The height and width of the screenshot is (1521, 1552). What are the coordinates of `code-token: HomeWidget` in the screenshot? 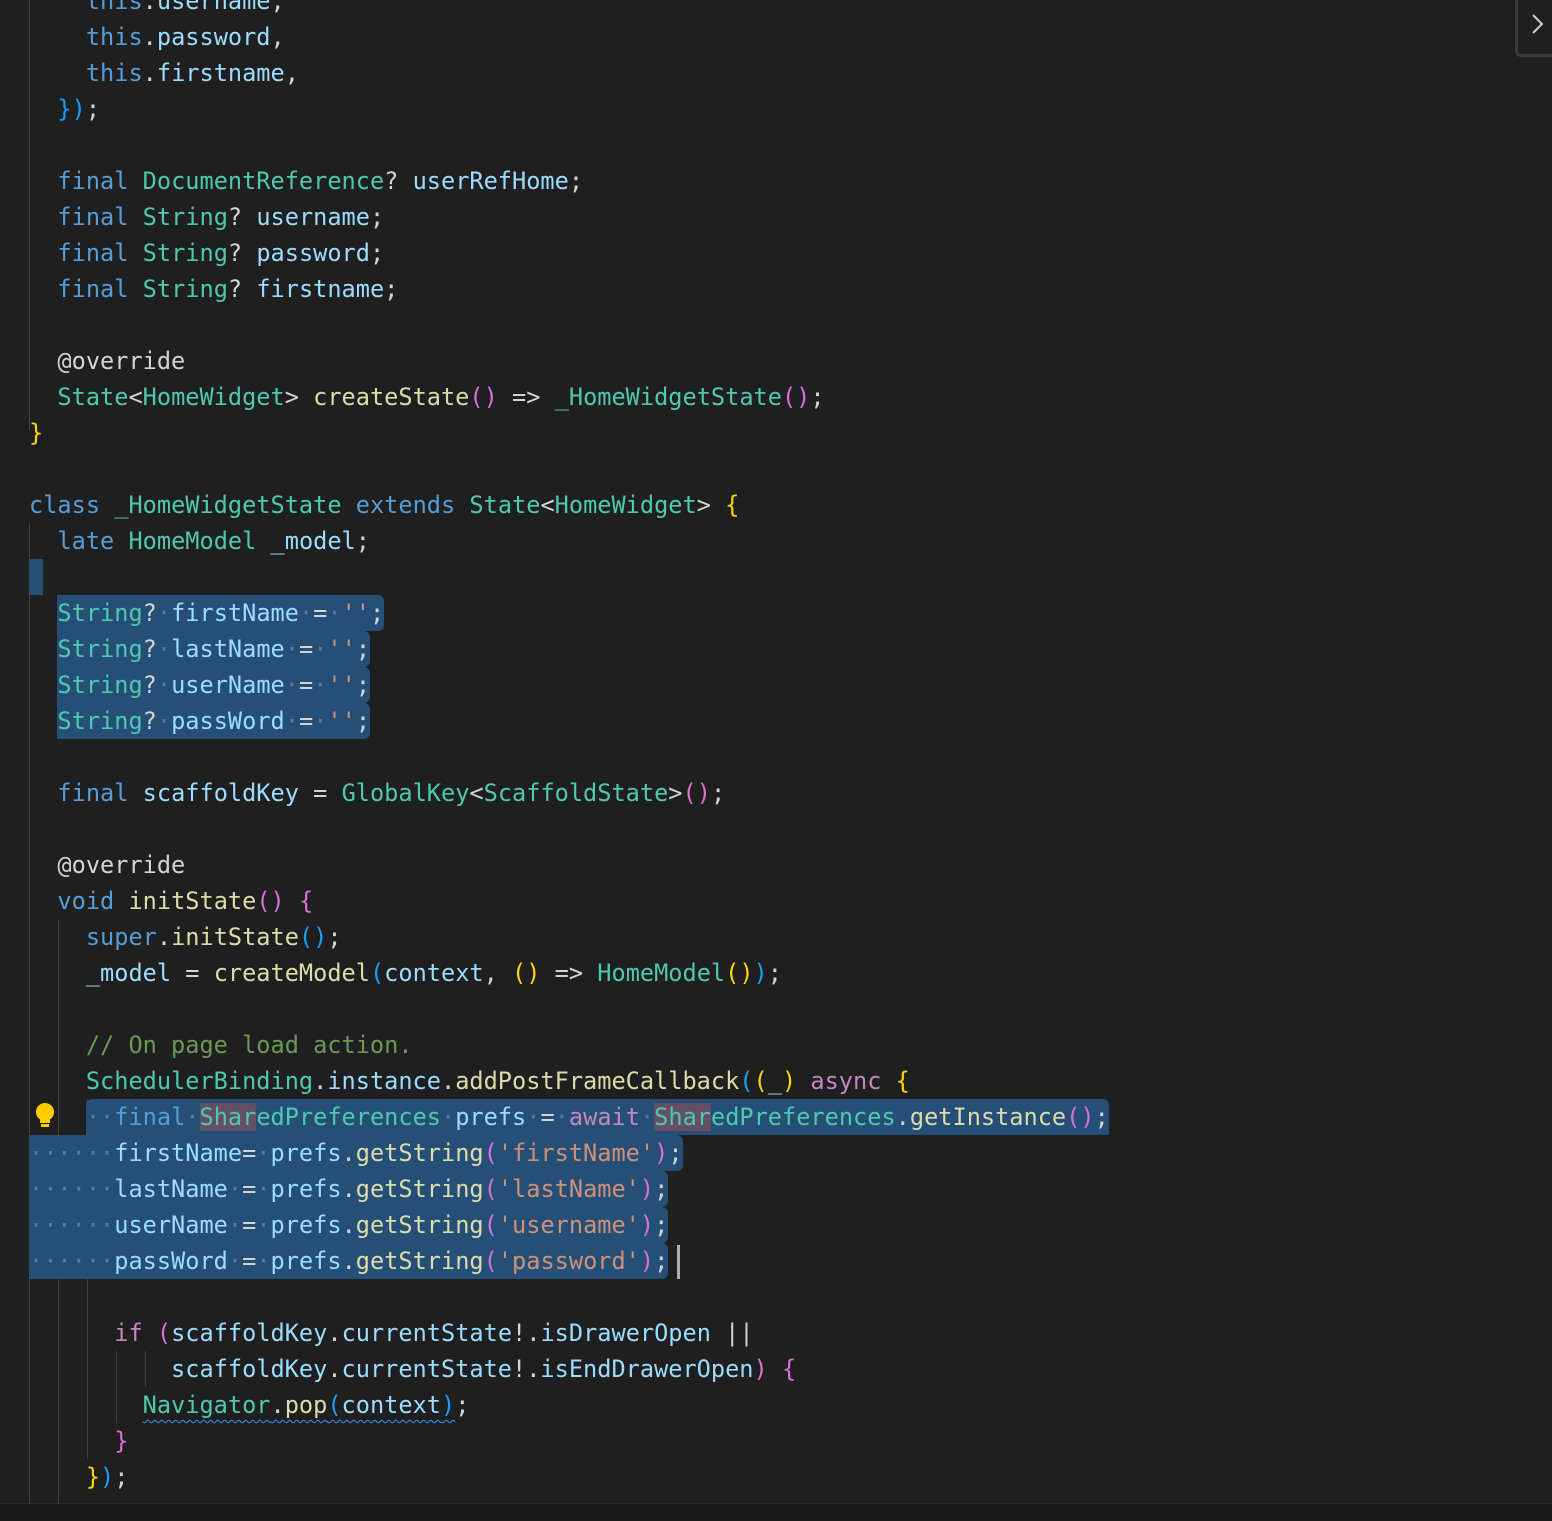 It's located at (625, 505).